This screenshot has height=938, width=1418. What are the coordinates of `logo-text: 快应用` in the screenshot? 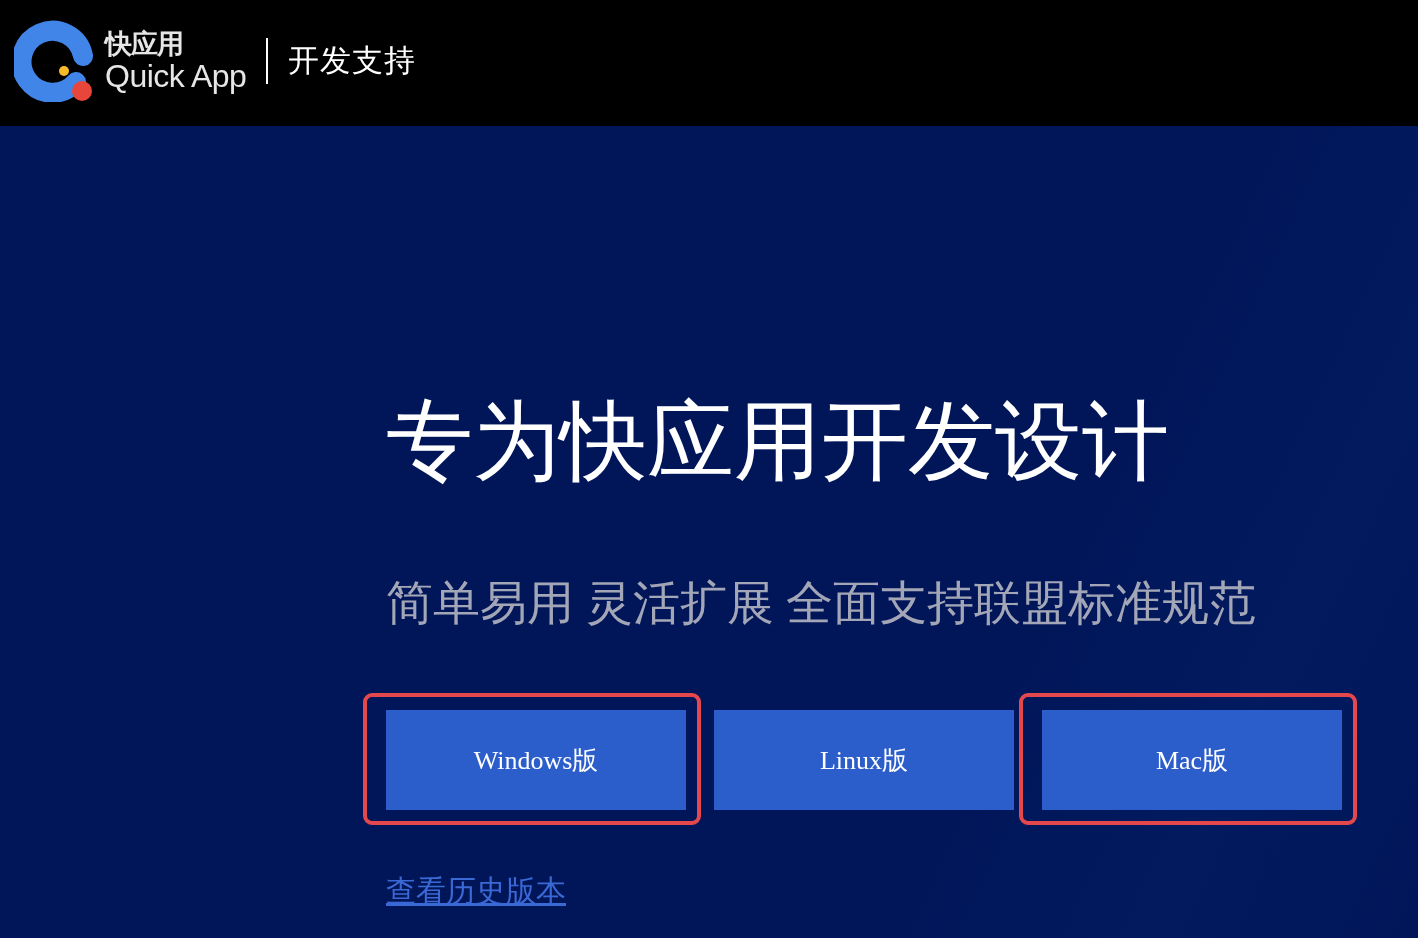 It's located at (144, 44).